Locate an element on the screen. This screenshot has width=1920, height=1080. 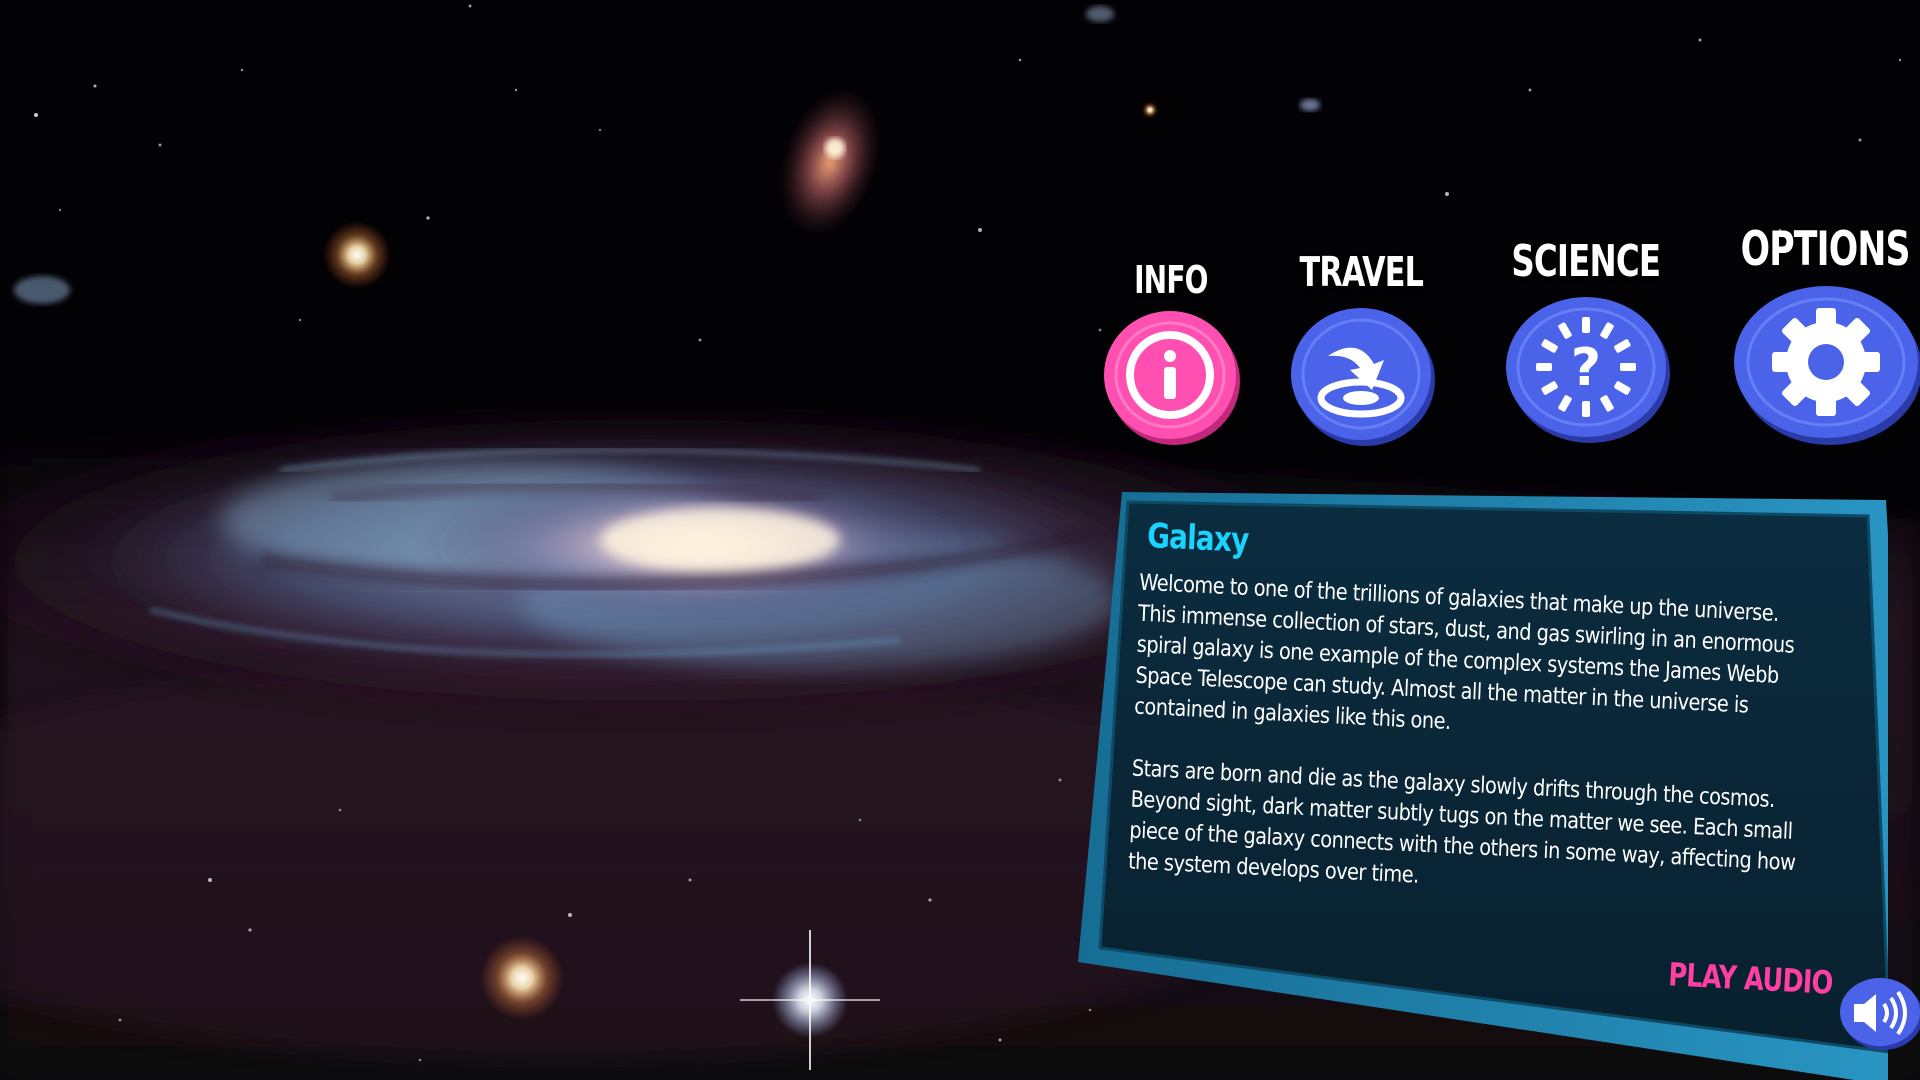
info-label: INFO is located at coordinates (1171, 280).